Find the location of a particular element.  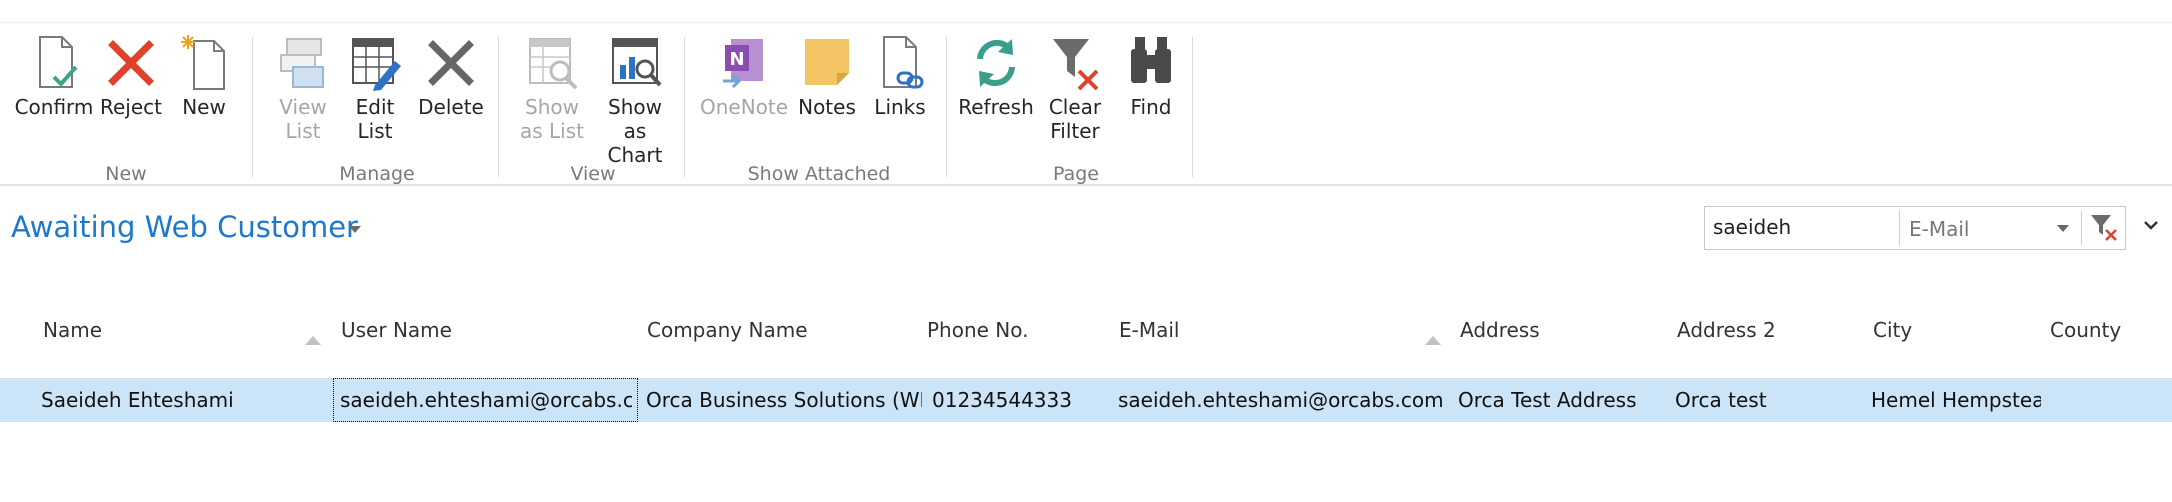

ribbon-group-new: Confirm Reject New New is located at coordinates (126, 109).